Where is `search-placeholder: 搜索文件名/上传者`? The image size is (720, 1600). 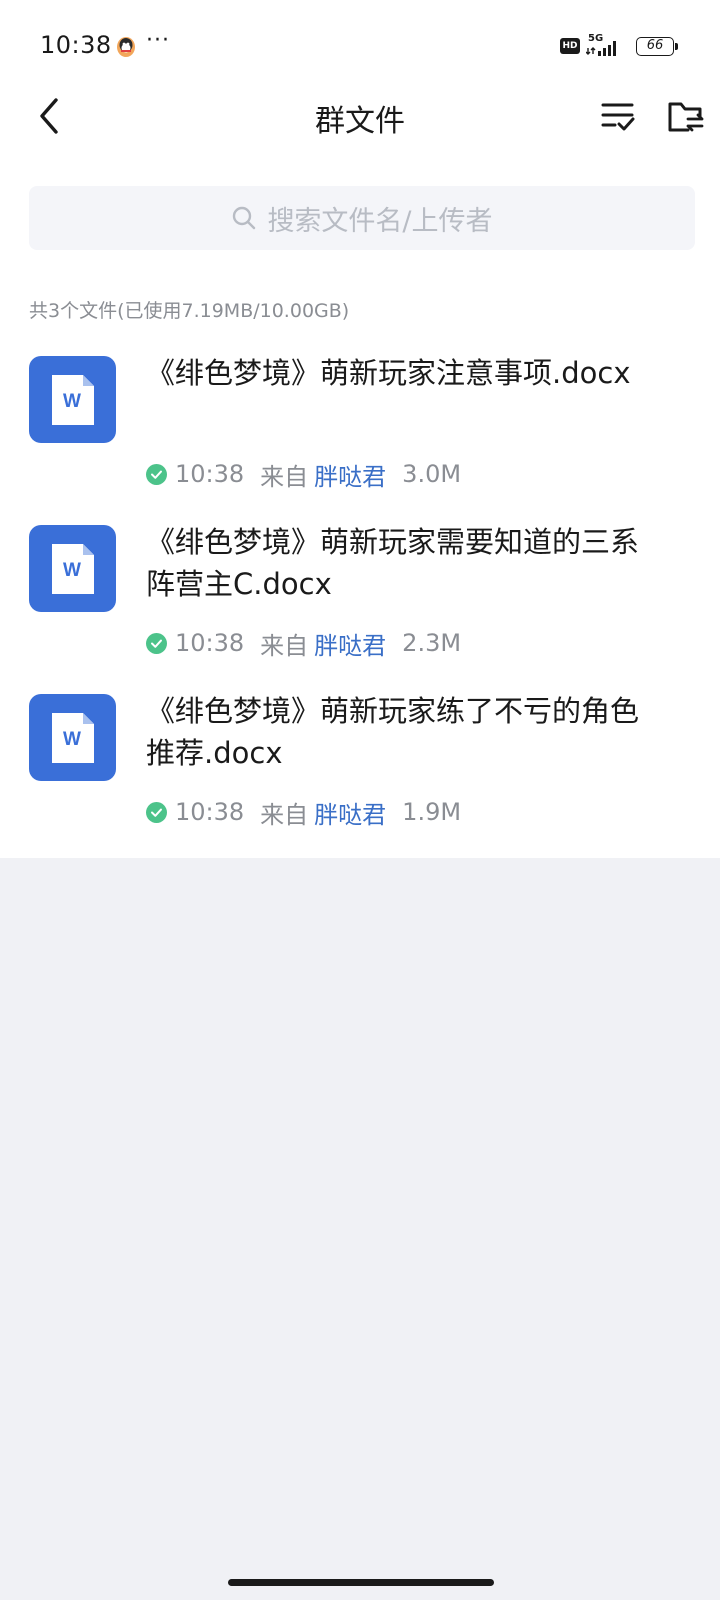
search-placeholder: 搜索文件名/上传者 is located at coordinates (380, 221).